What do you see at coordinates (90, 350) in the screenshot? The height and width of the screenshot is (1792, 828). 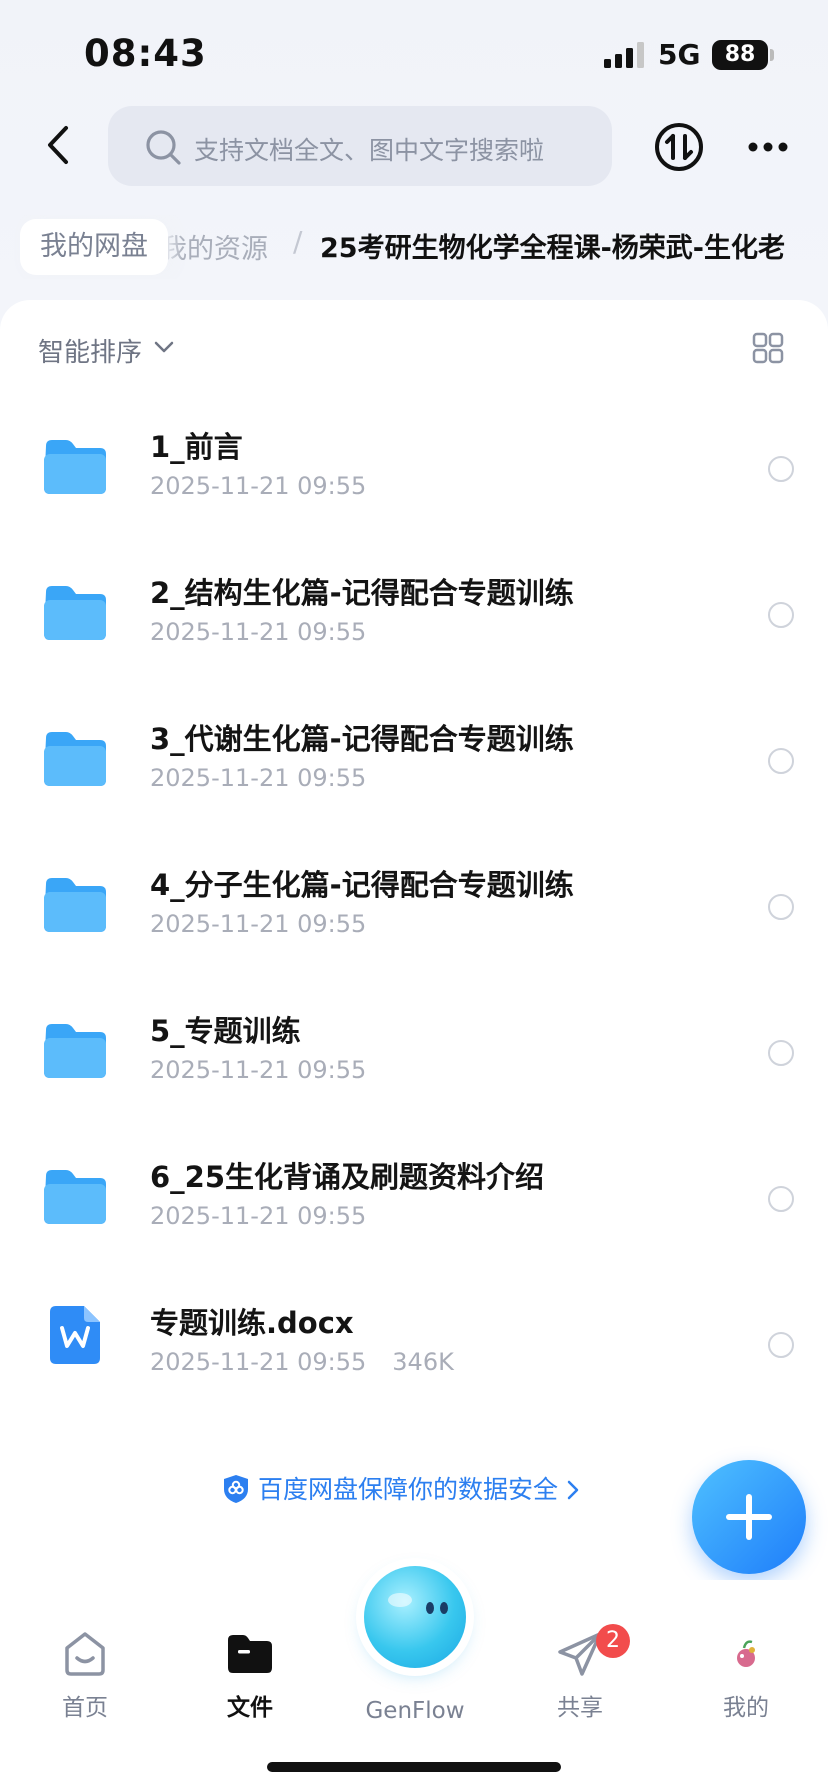 I see `sort-button: 智能排序` at bounding box center [90, 350].